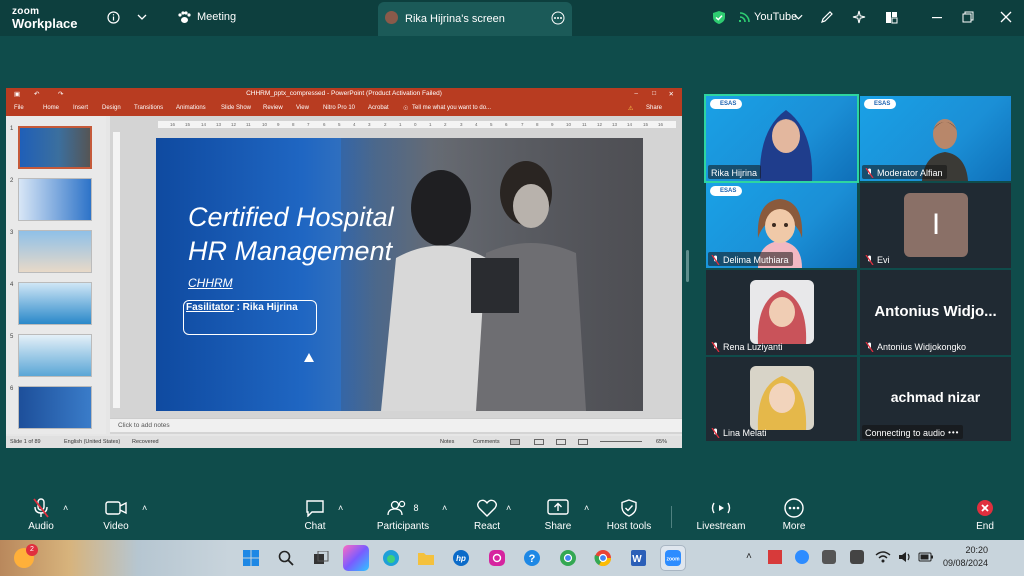  Describe the element at coordinates (721, 515) in the screenshot. I see `livestream-button: Livestream` at that location.